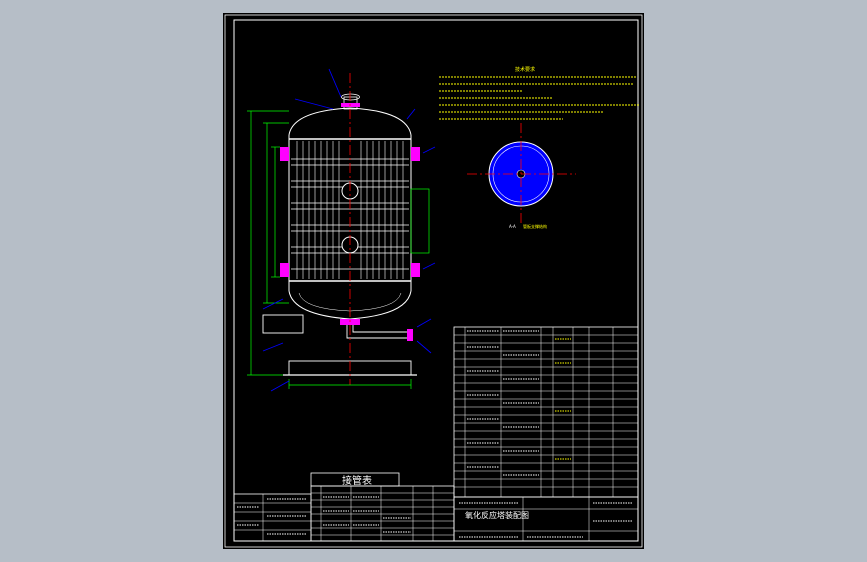 The image size is (867, 562). I want to click on parts-list-entries, so click(503, 403).